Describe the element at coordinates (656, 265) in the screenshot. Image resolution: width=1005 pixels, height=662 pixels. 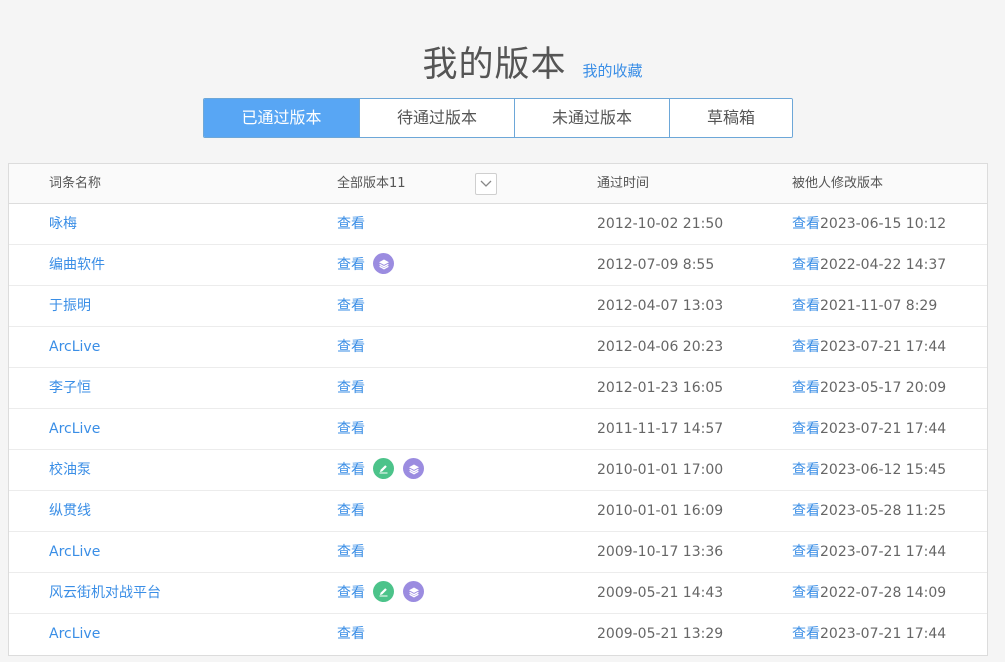
I see `passed-time: 2012-07-09 8:55` at that location.